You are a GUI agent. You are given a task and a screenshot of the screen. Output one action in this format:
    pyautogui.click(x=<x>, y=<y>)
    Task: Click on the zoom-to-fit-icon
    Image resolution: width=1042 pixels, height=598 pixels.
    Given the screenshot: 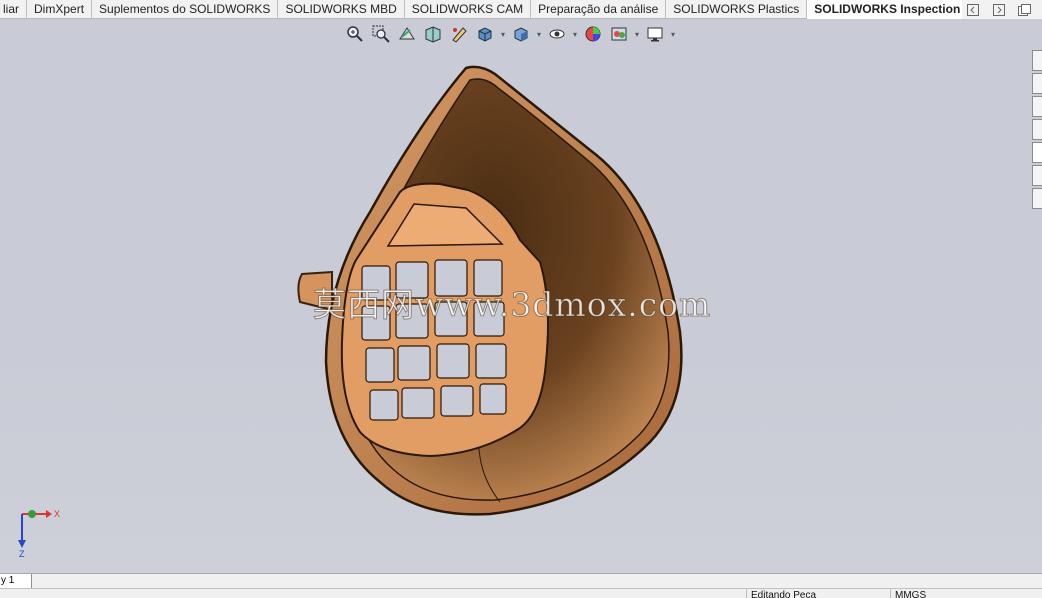 What is the action you would take?
    pyautogui.click(x=355, y=34)
    